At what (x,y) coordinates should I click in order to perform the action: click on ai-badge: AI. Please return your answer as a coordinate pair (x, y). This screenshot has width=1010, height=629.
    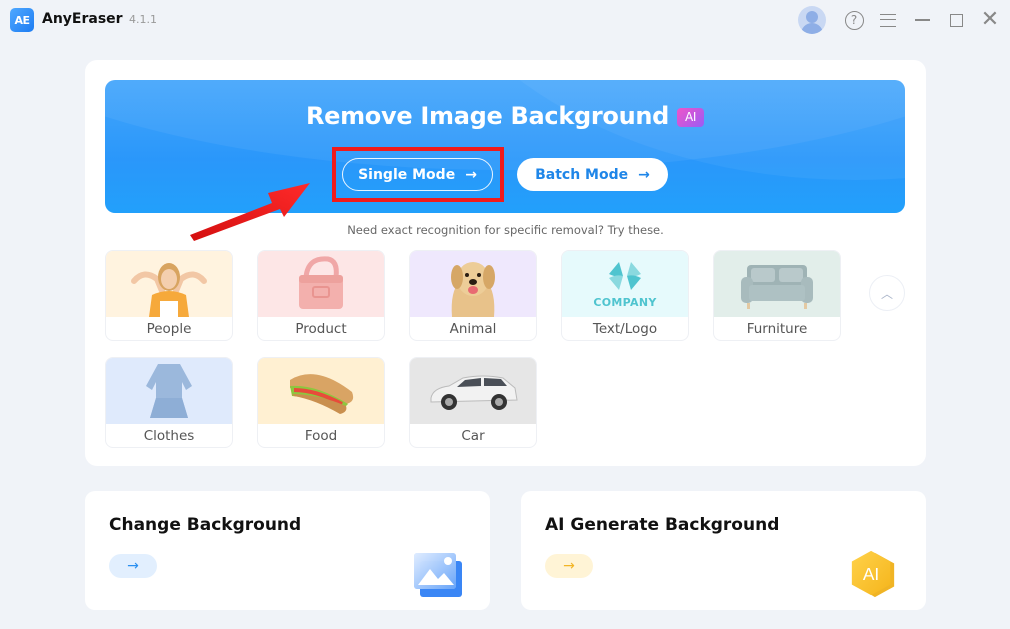
    Looking at the image, I should click on (691, 117).